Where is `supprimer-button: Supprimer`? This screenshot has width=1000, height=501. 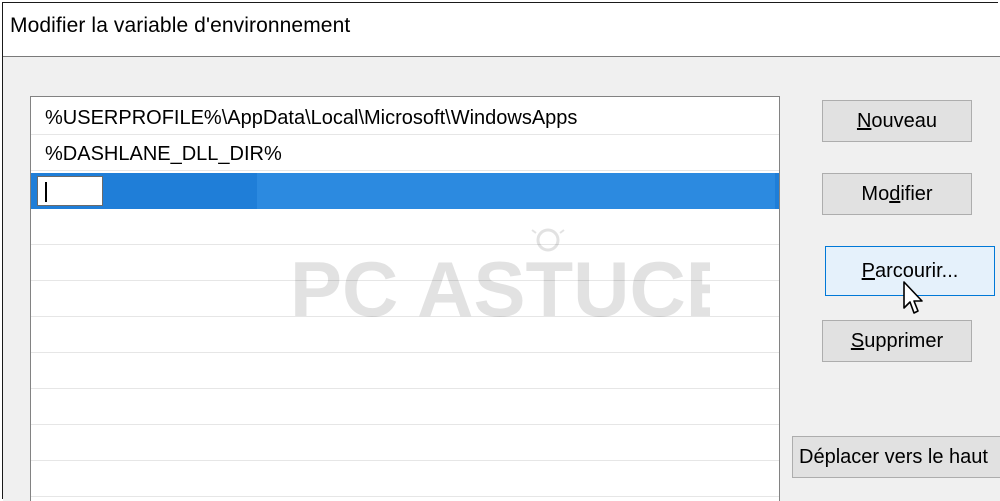 supprimer-button: Supprimer is located at coordinates (897, 341).